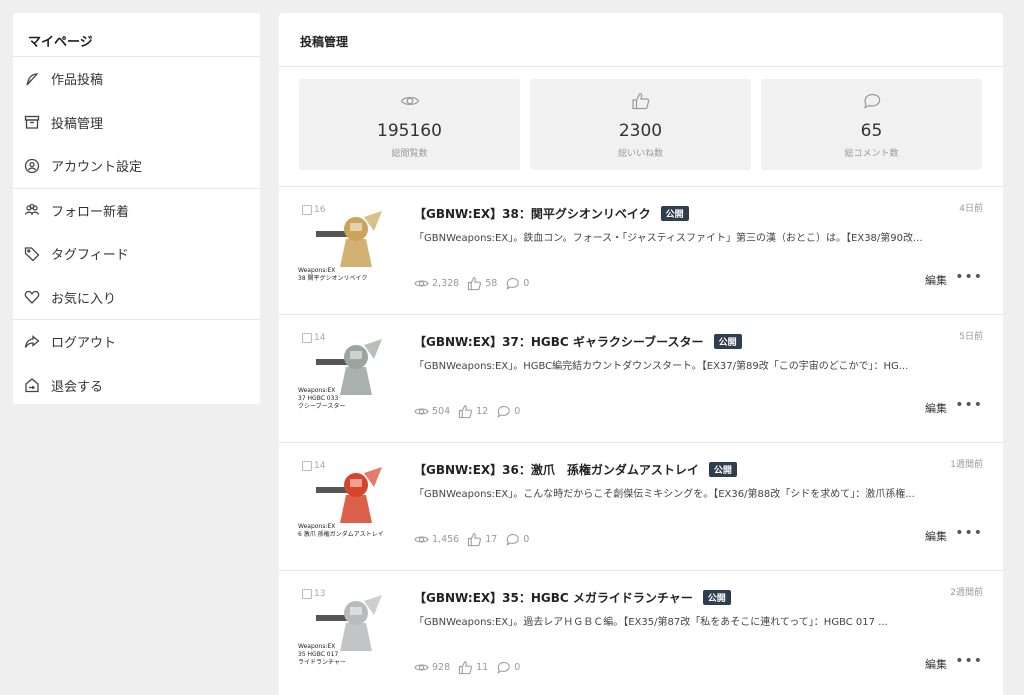 This screenshot has width=1024, height=695. I want to click on likes-value: 11, so click(482, 667).